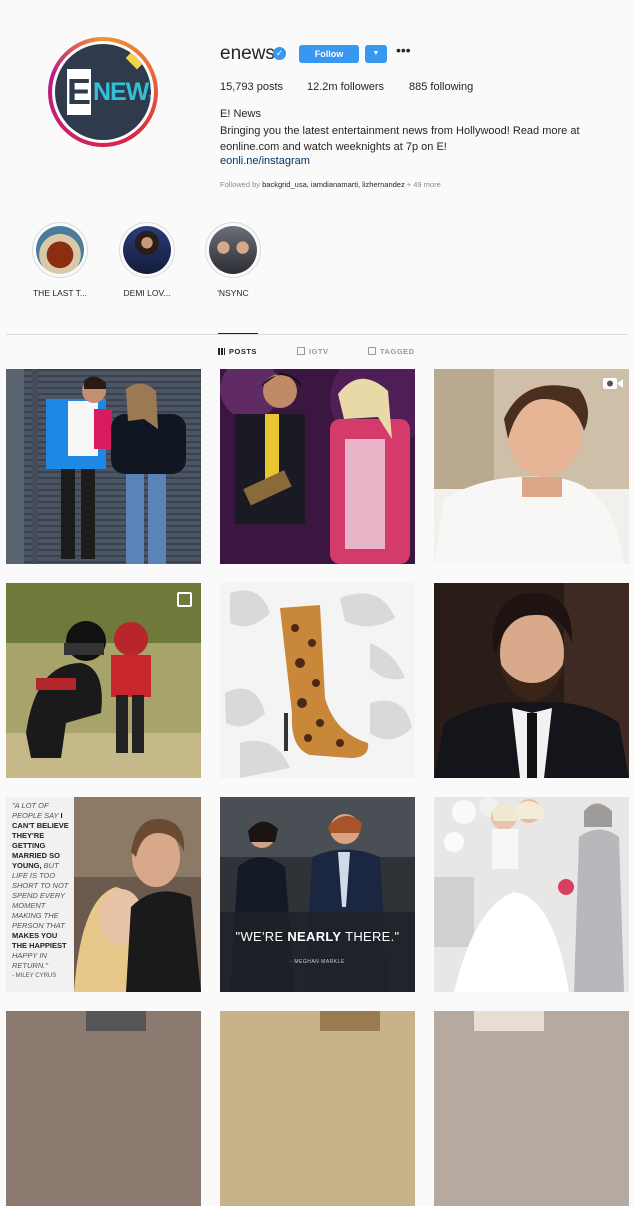  Describe the element at coordinates (122, 92) in the screenshot. I see `logo-word: NEWS` at that location.